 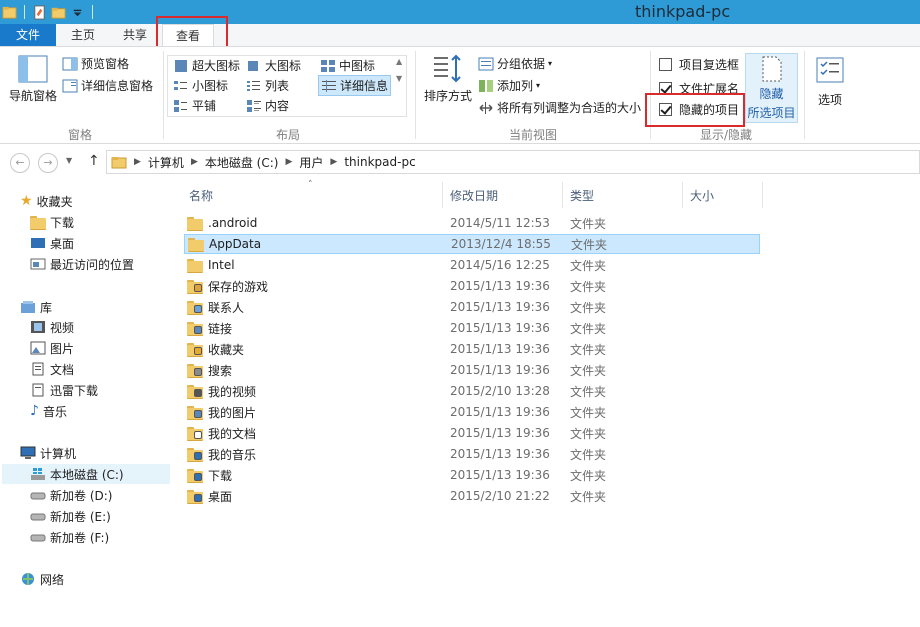 I want to click on nav-libraries: 库, so click(x=36, y=307).